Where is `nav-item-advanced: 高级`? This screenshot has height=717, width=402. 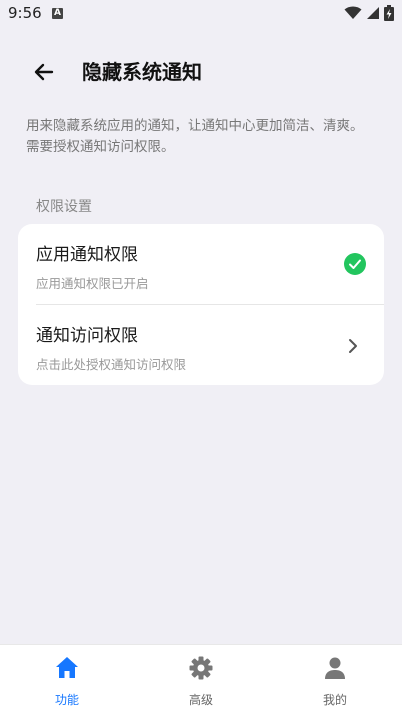
nav-item-advanced: 高级 is located at coordinates (201, 681).